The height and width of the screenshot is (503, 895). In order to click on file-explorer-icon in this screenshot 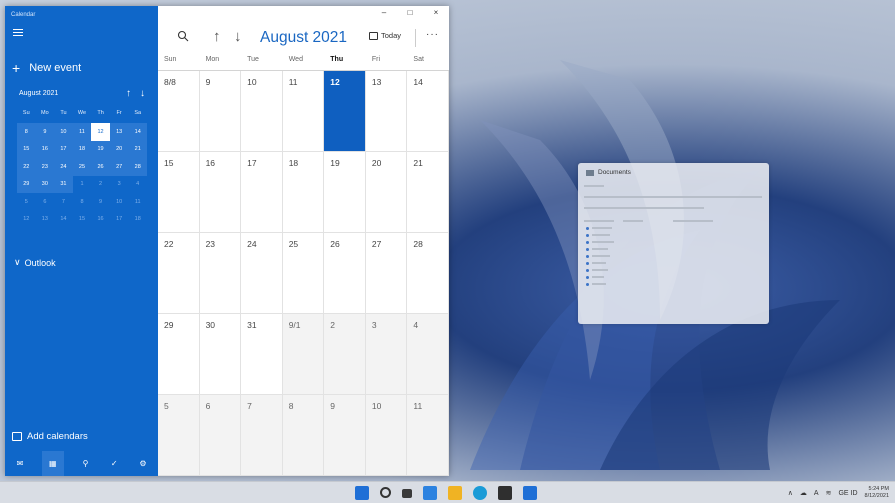, I will do `click(455, 493)`.